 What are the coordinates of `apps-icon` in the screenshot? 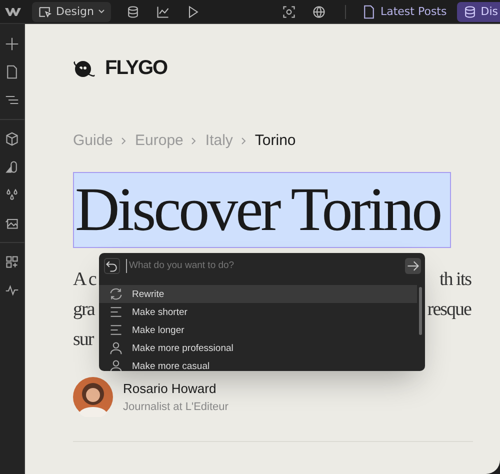 It's located at (12, 262).